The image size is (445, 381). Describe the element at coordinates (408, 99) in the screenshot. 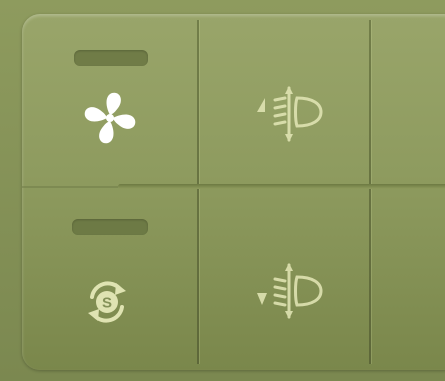

I see `partial-button-top` at that location.